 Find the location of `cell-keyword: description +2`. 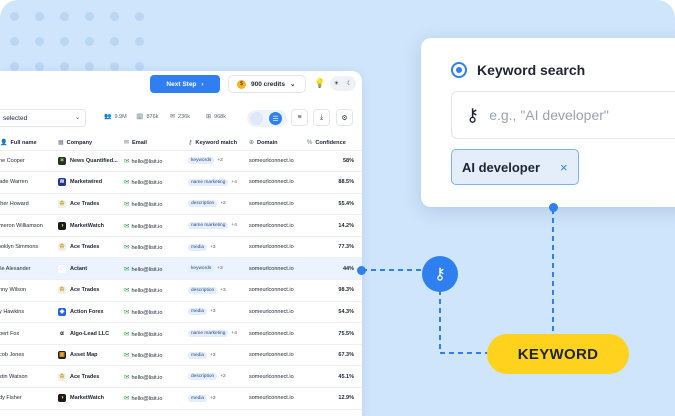

cell-keyword: description +2 is located at coordinates (218, 204).